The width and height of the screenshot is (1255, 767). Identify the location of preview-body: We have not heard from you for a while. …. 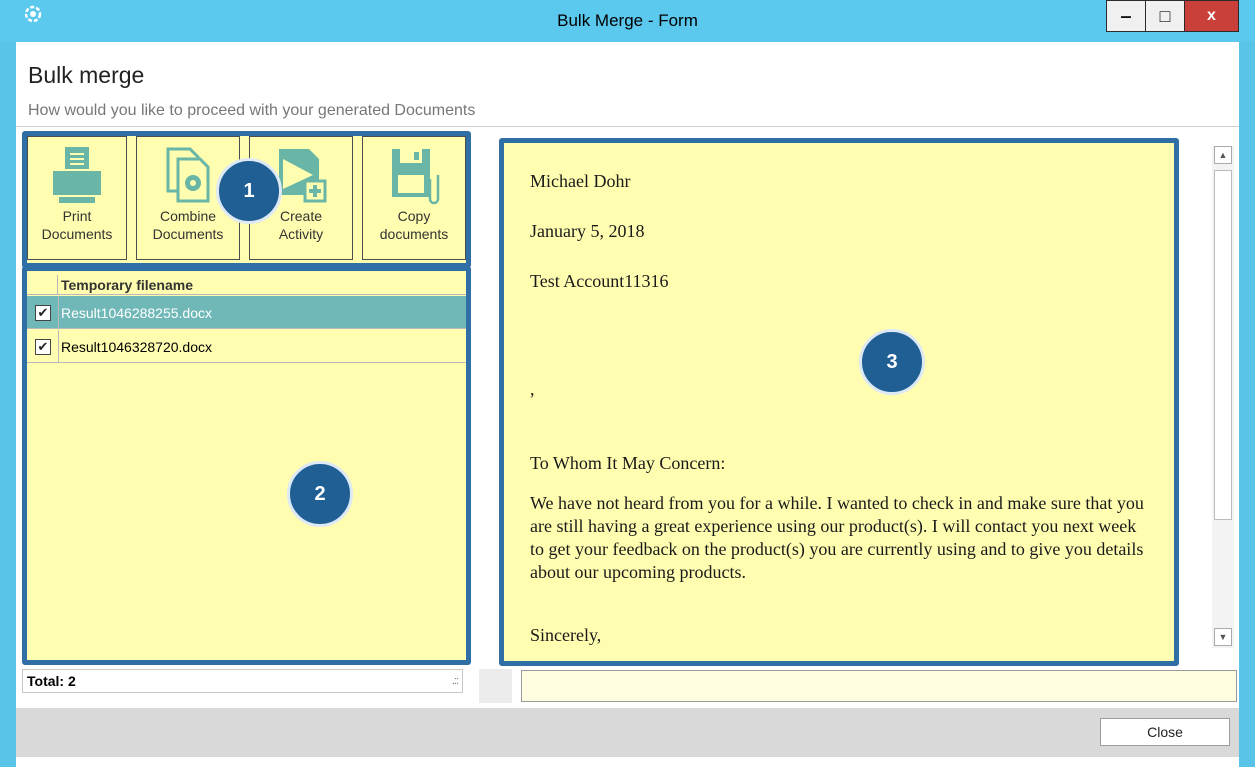
(837, 537).